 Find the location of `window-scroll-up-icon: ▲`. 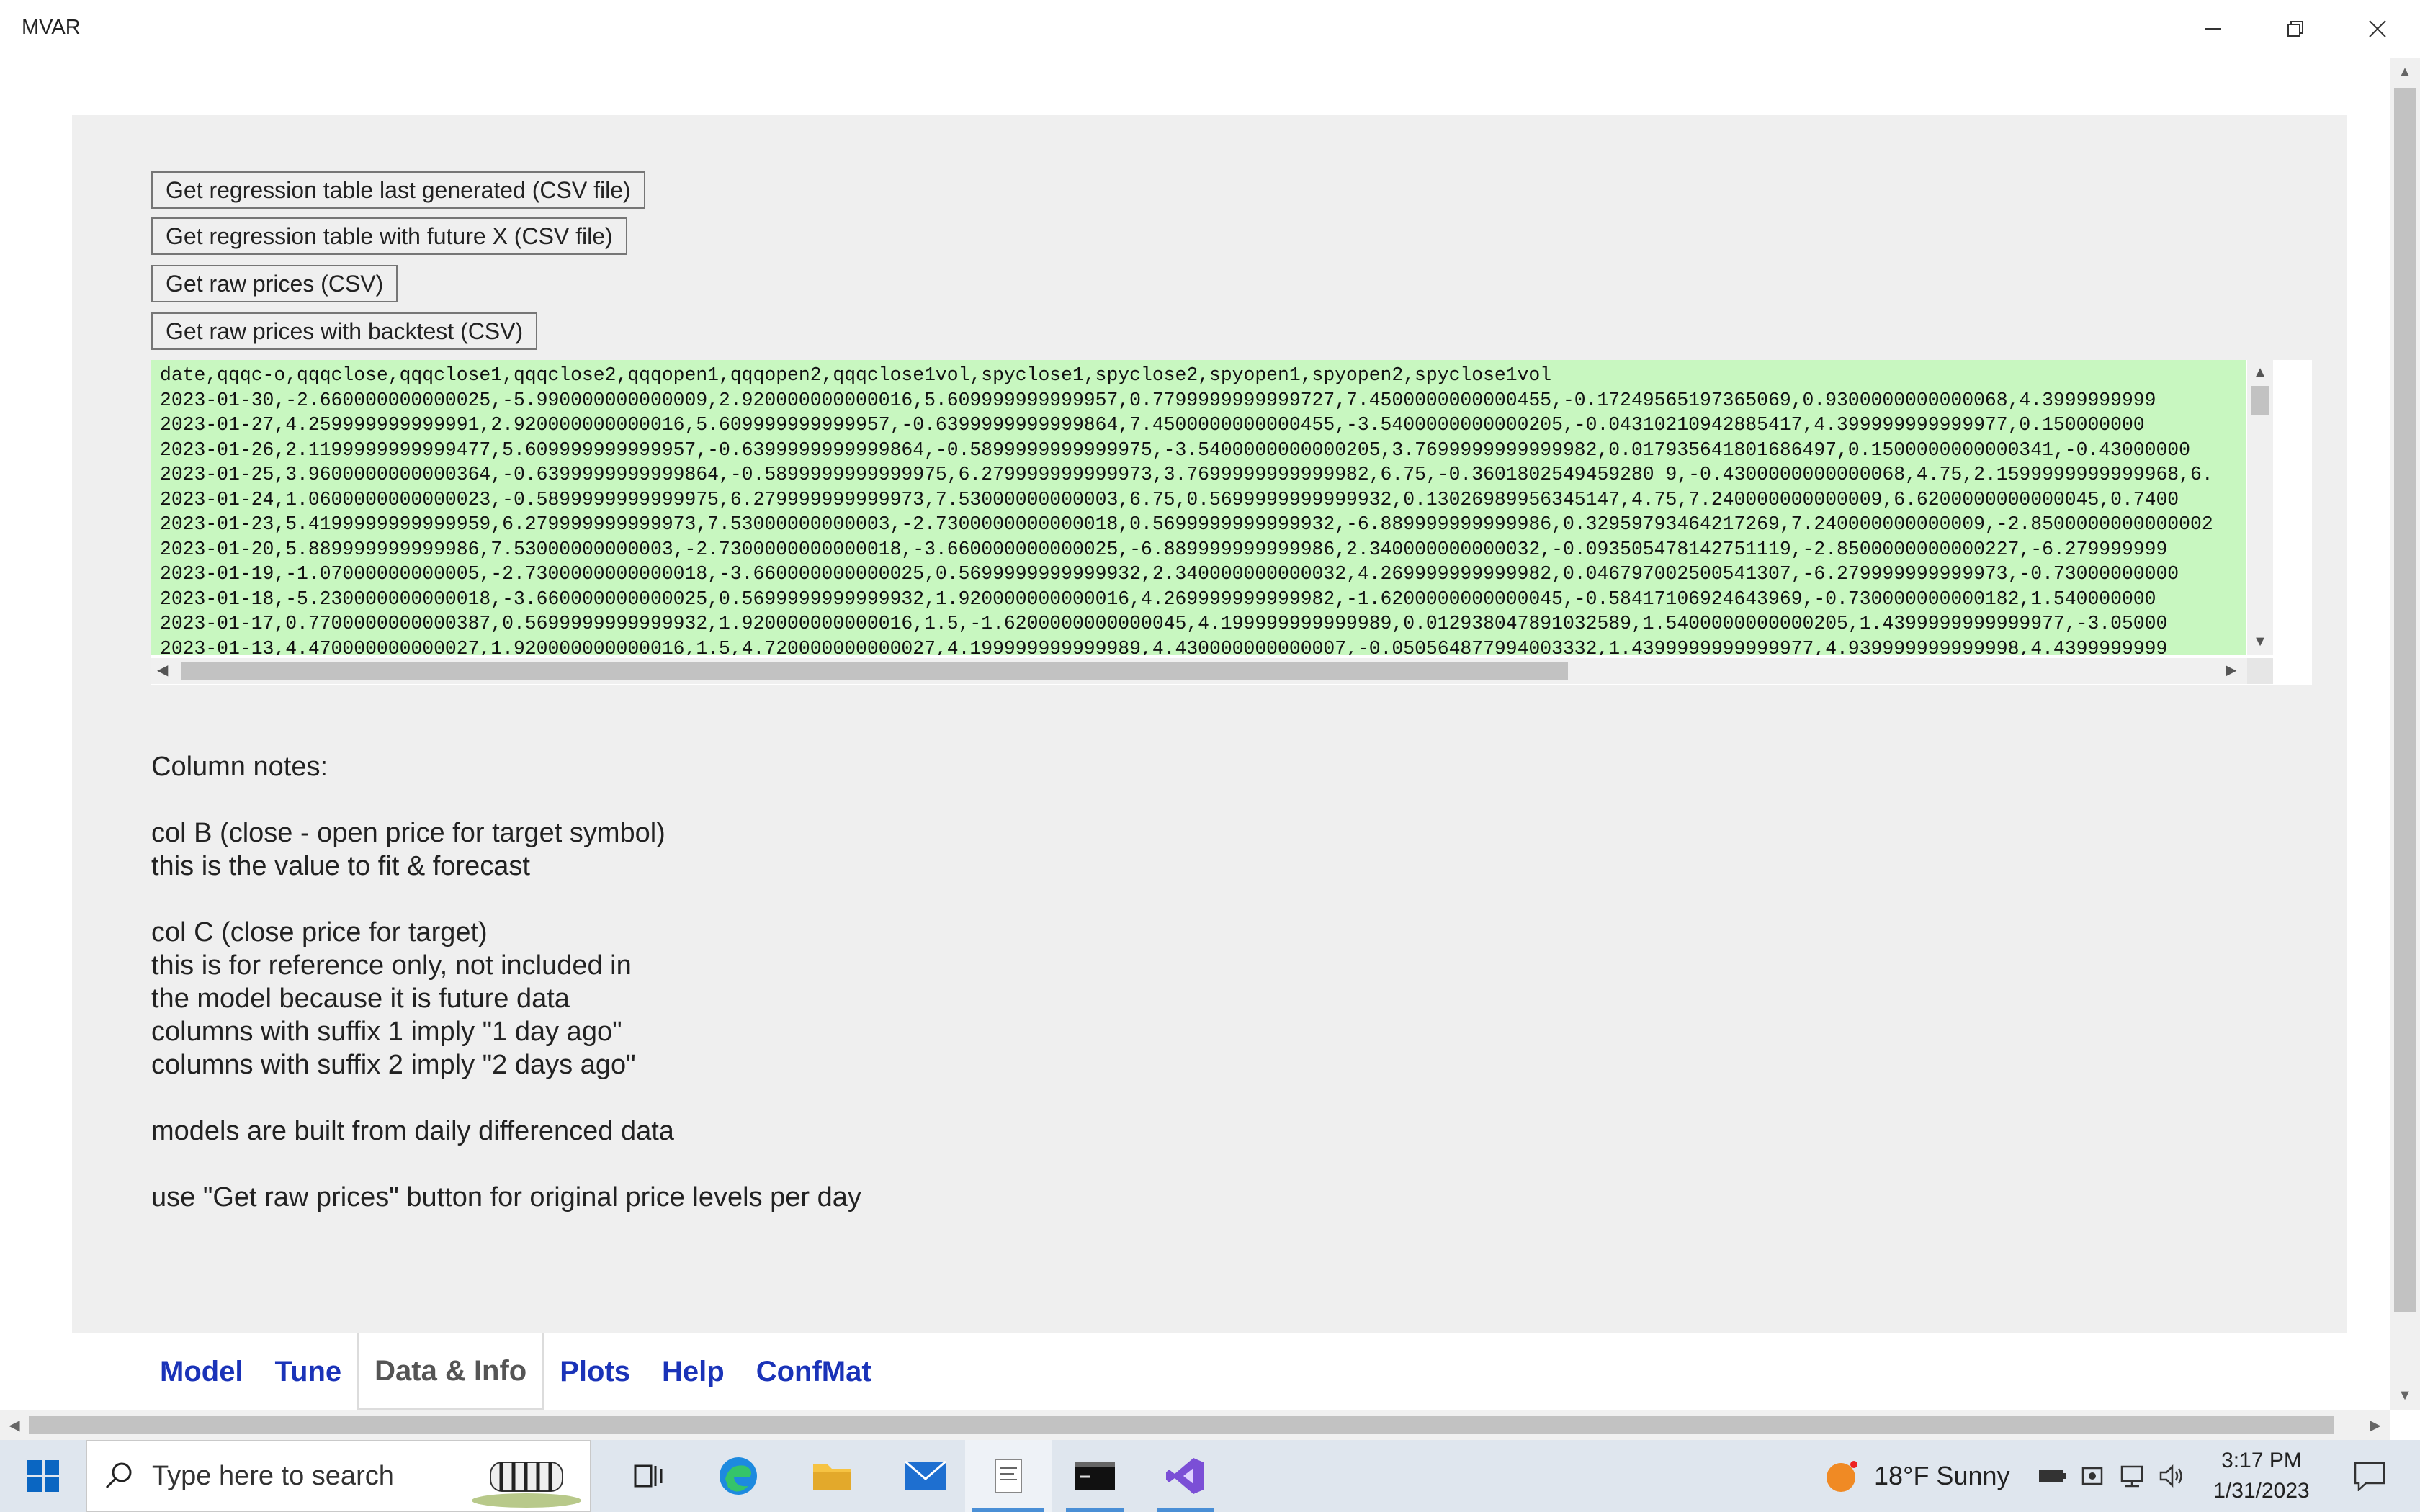

window-scroll-up-icon: ▲ is located at coordinates (2405, 72).